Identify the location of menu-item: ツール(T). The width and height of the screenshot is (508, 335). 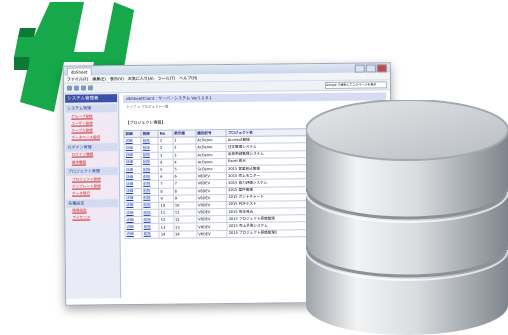
(167, 78).